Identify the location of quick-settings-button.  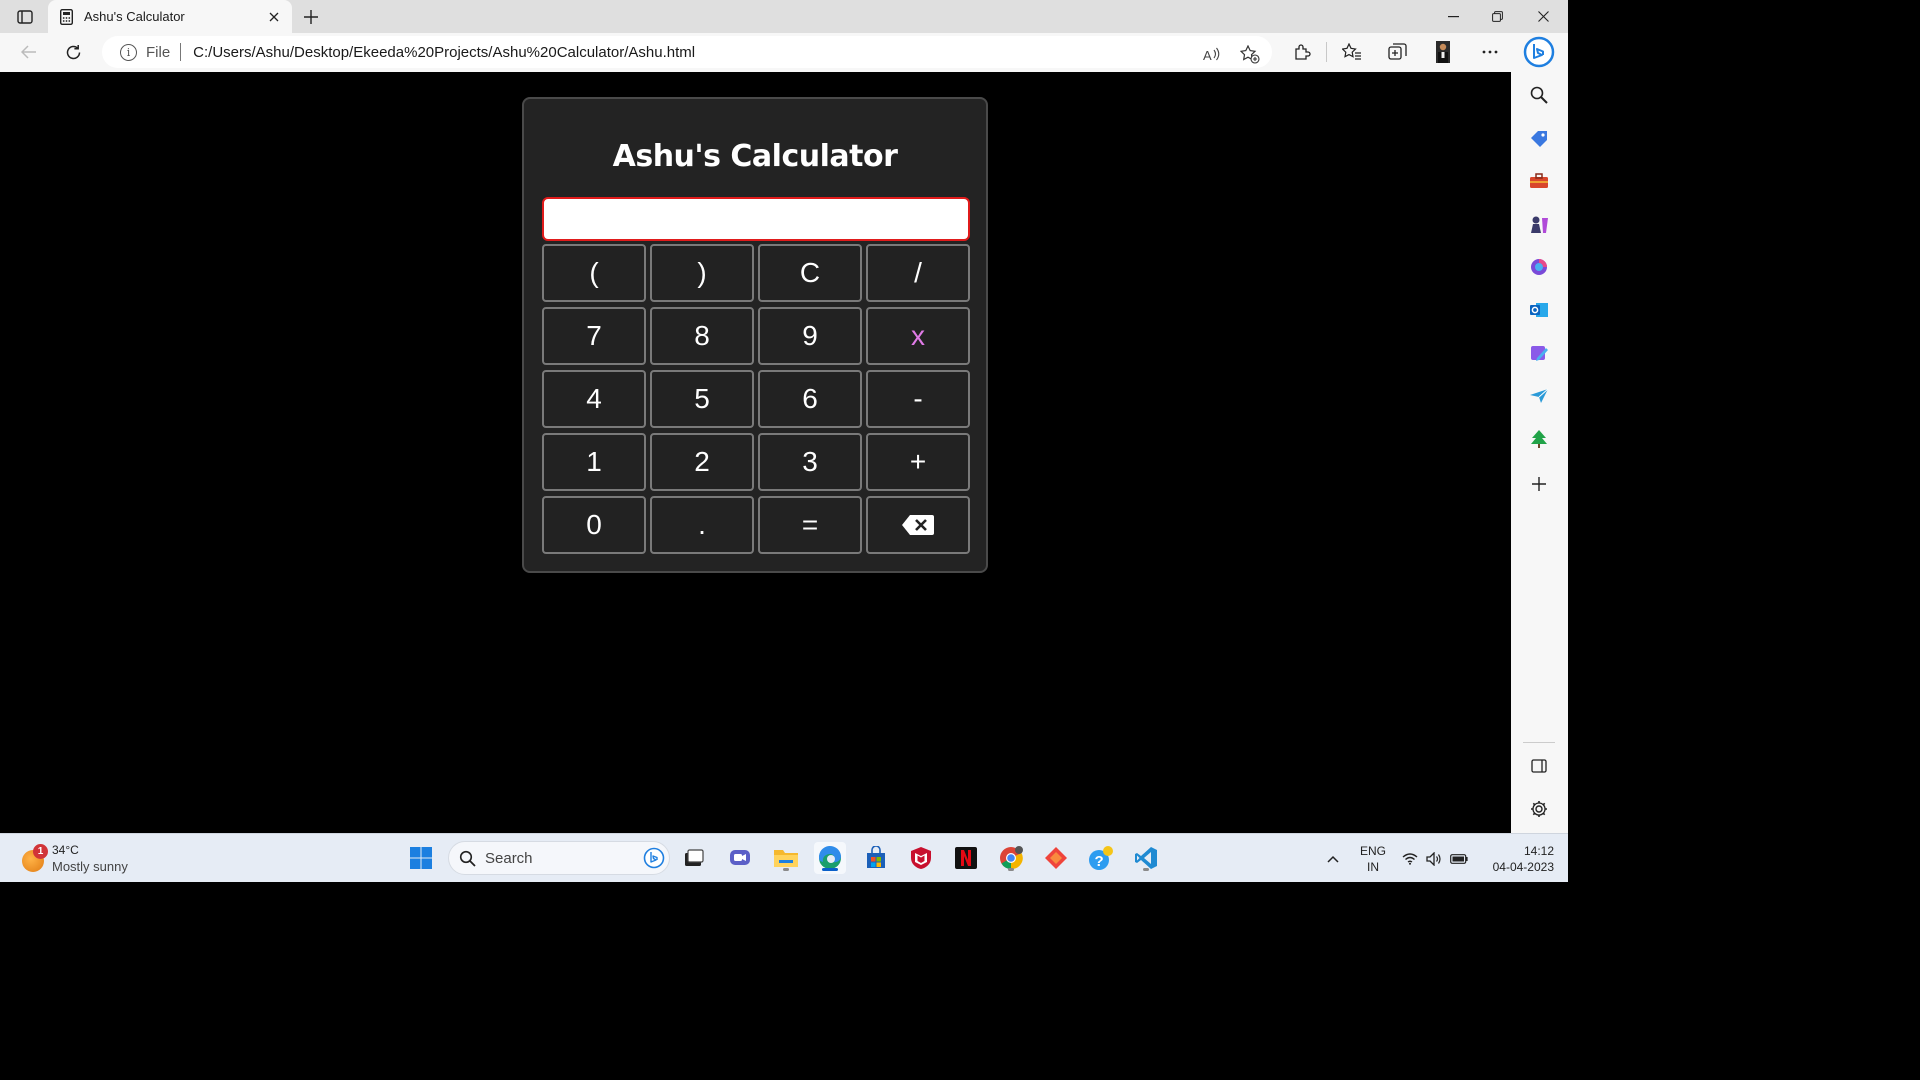
(1435, 858).